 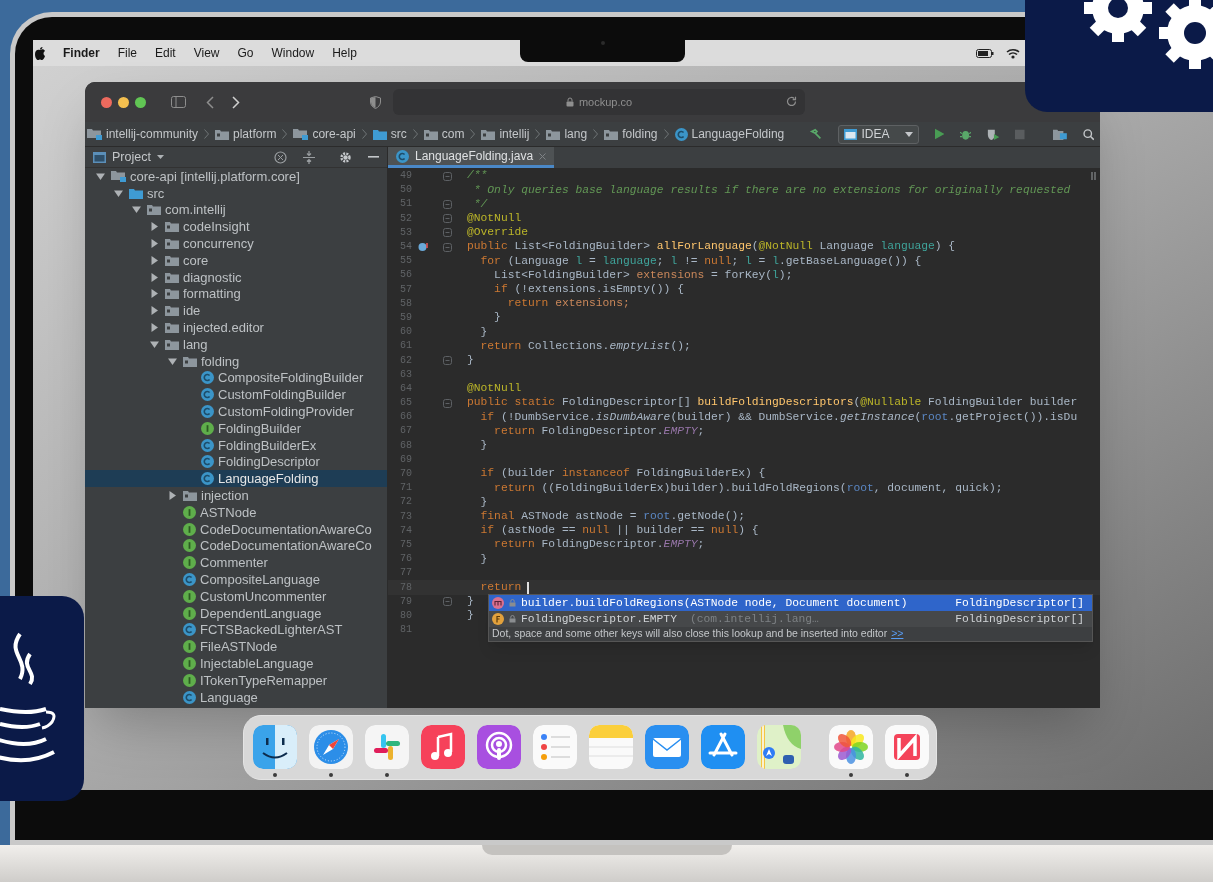 What do you see at coordinates (236, 311) in the screenshot?
I see `tree-item: ide` at bounding box center [236, 311].